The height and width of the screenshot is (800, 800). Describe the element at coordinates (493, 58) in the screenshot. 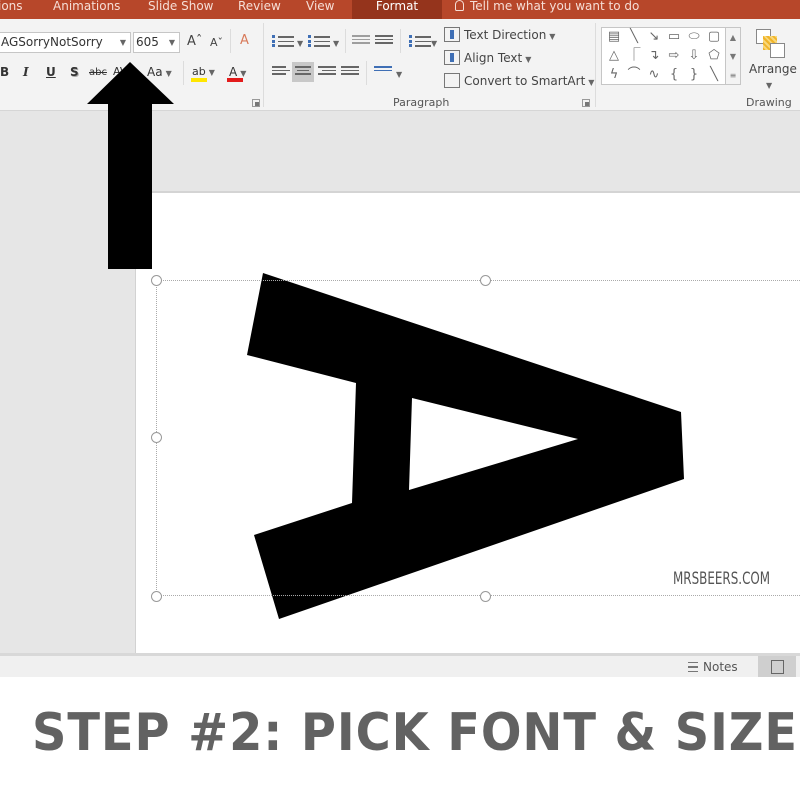

I see `align-text-label: Align Text` at that location.